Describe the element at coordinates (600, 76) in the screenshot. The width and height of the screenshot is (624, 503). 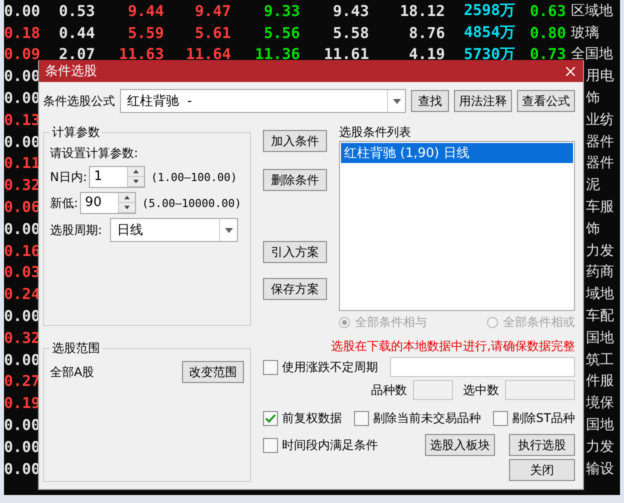
I see `table-cell-text: 用电` at that location.